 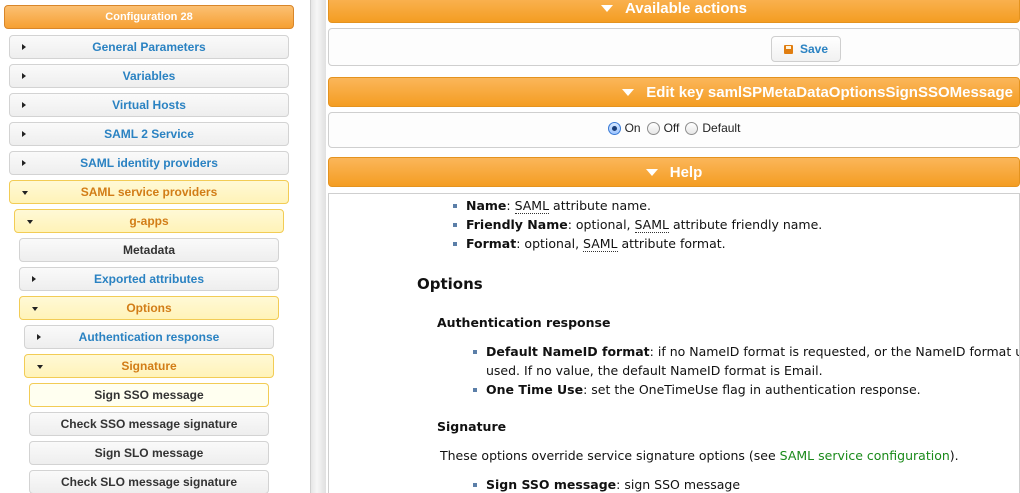 I want to click on help-auth-response-heading: Authentication response, so click(x=524, y=322).